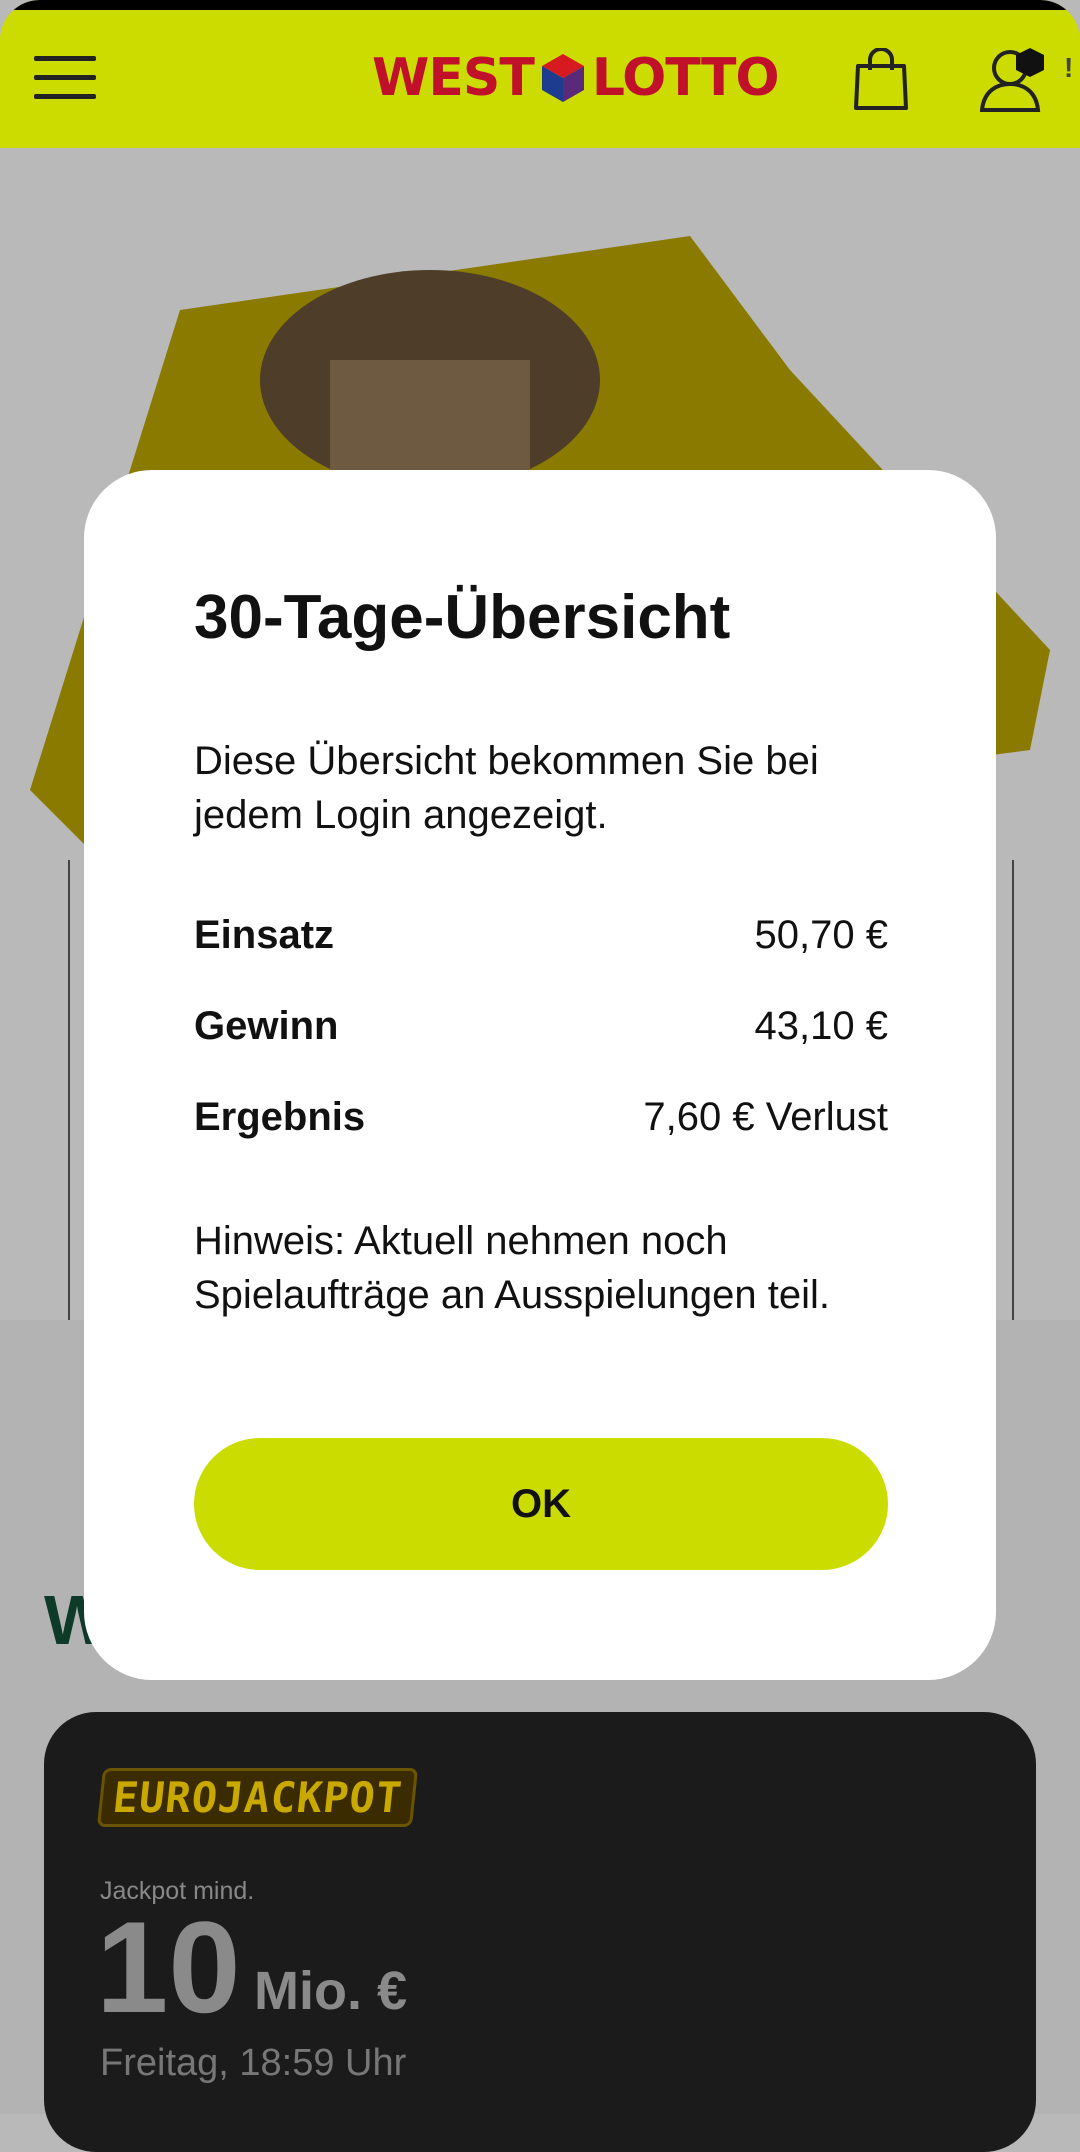 This screenshot has height=2152, width=1080. What do you see at coordinates (541, 1504) in the screenshot?
I see `ok-button: OK` at bounding box center [541, 1504].